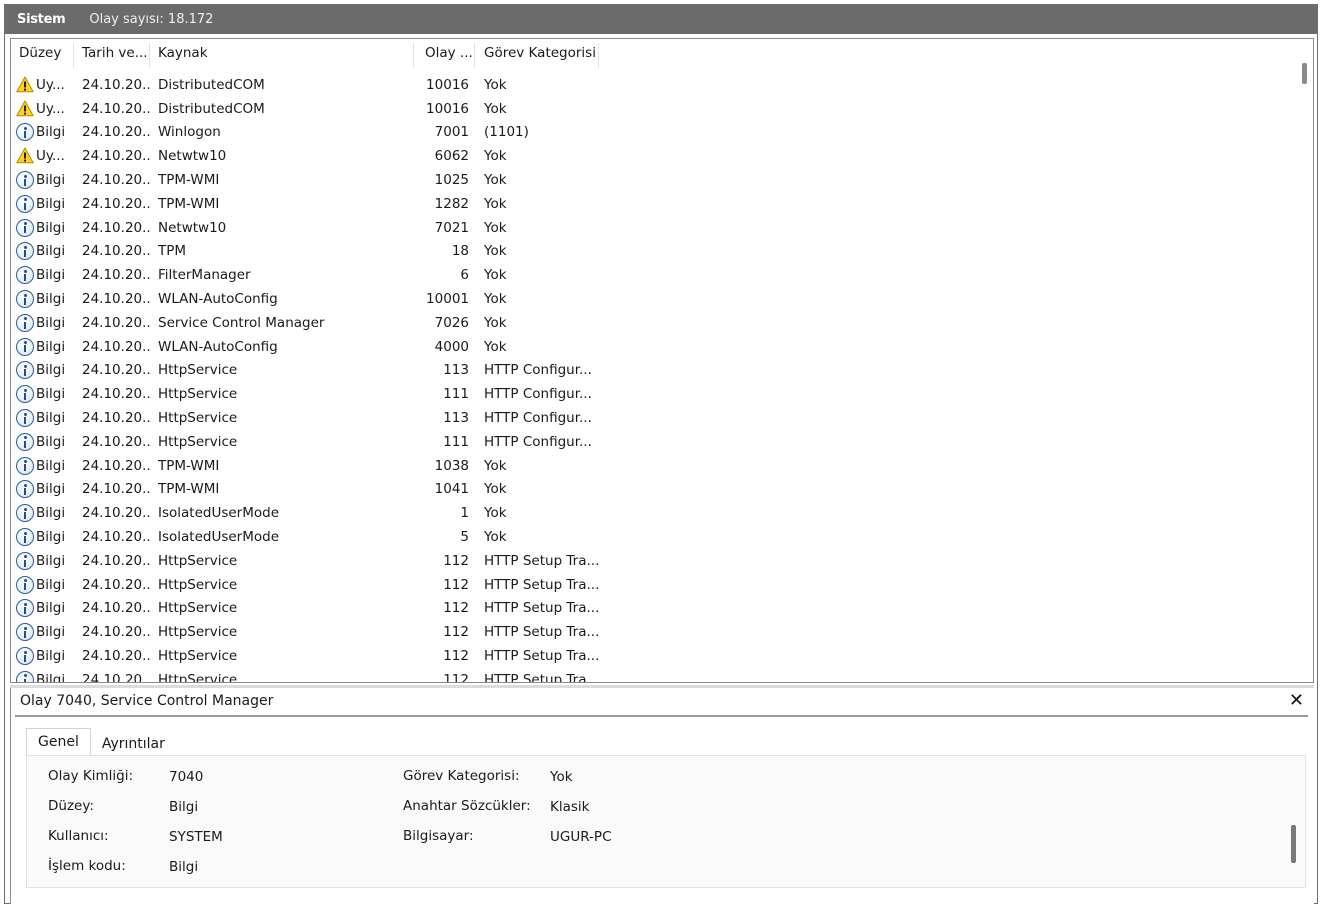  Describe the element at coordinates (456, 441) in the screenshot. I see `event-id-cell: 111` at that location.